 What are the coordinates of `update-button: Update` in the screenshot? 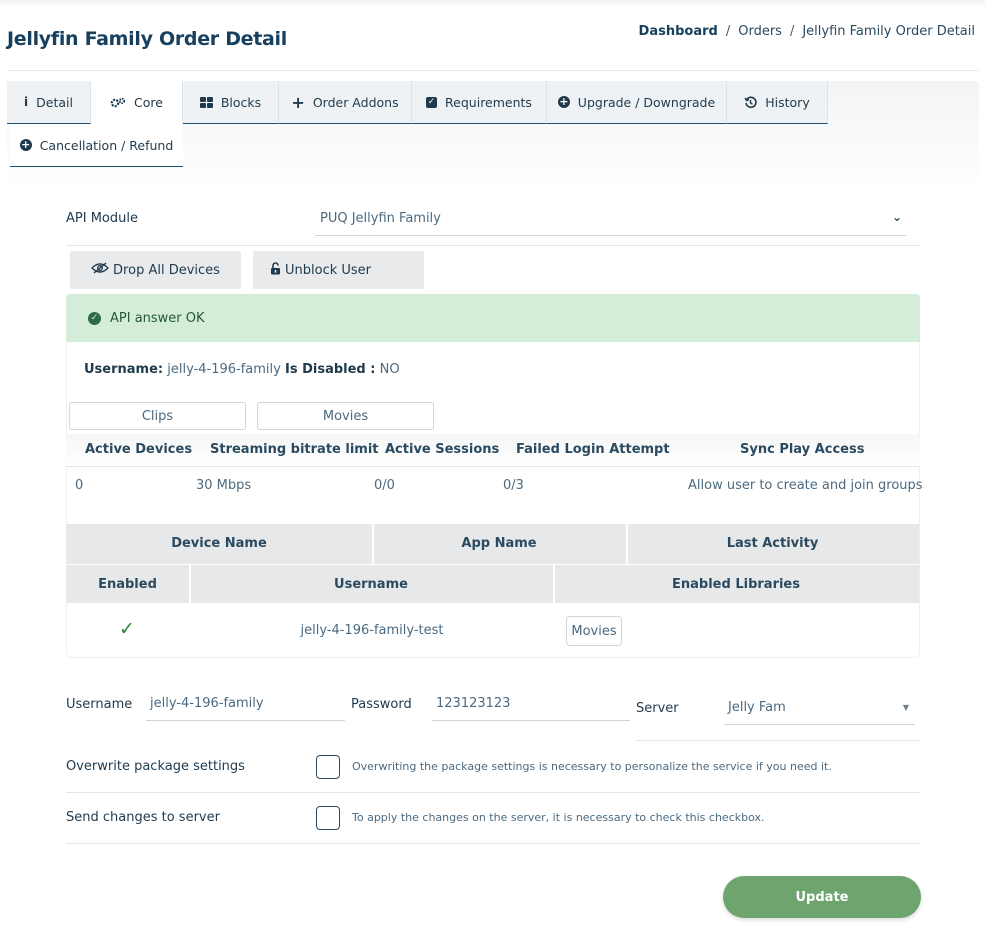 It's located at (822, 897).